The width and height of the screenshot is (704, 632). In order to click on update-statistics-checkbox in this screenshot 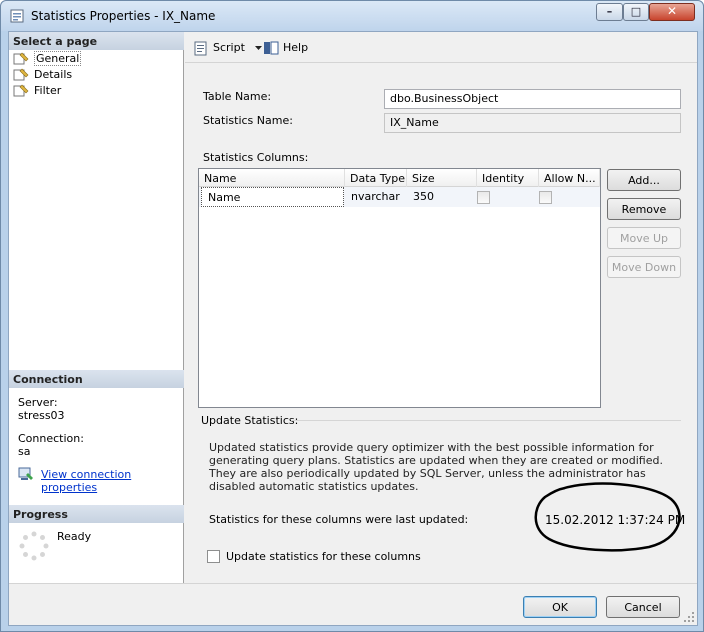, I will do `click(213, 556)`.